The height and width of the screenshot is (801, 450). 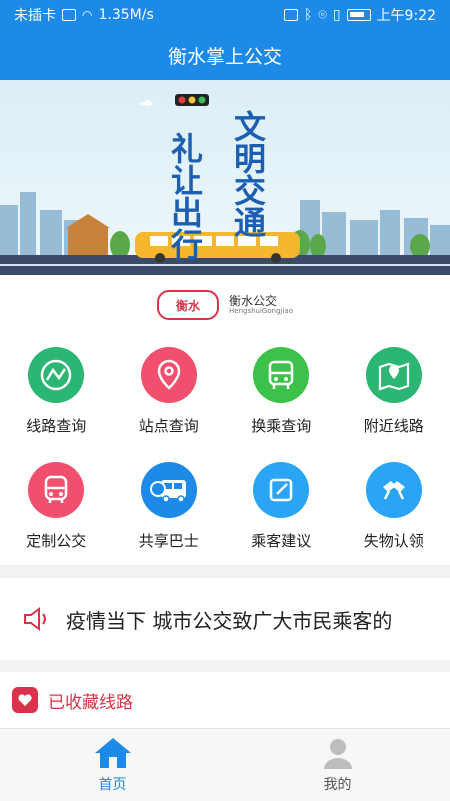 I want to click on network-speed: 1.35M/s, so click(x=125, y=15).